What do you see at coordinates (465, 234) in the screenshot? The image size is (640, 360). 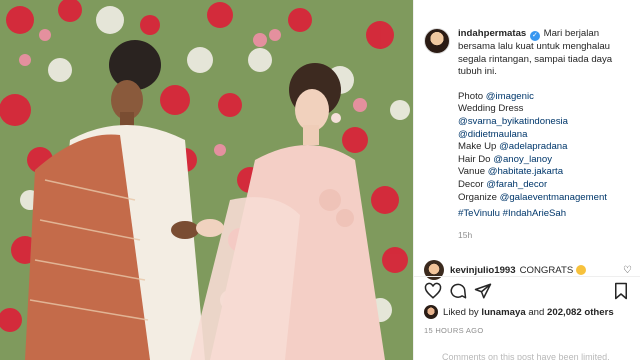 I see `caption-age: 15h` at bounding box center [465, 234].